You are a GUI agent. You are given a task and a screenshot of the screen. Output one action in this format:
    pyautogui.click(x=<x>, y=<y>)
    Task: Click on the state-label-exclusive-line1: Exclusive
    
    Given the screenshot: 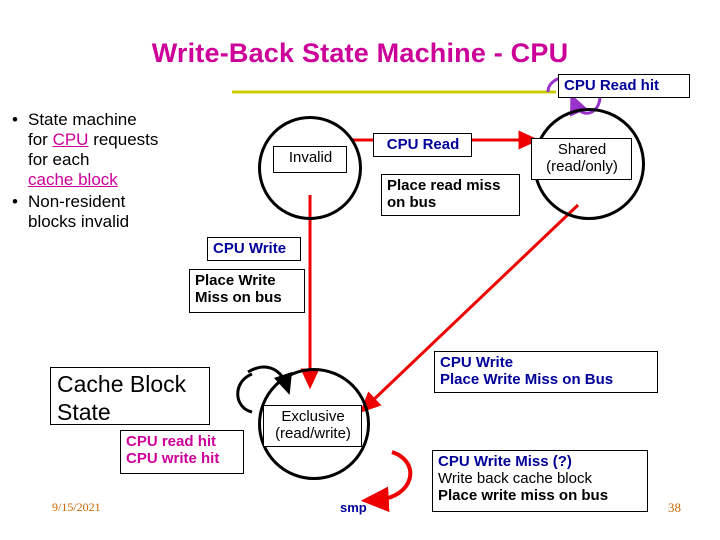 What is the action you would take?
    pyautogui.click(x=313, y=416)
    